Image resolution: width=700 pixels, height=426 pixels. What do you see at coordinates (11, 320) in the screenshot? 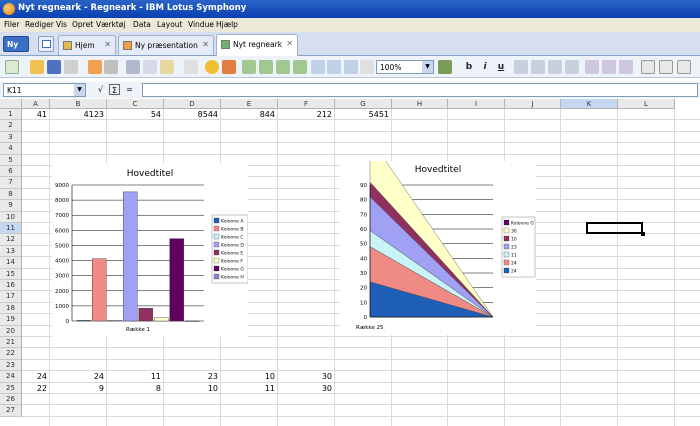
I see `row-header-19: 19` at bounding box center [11, 320].